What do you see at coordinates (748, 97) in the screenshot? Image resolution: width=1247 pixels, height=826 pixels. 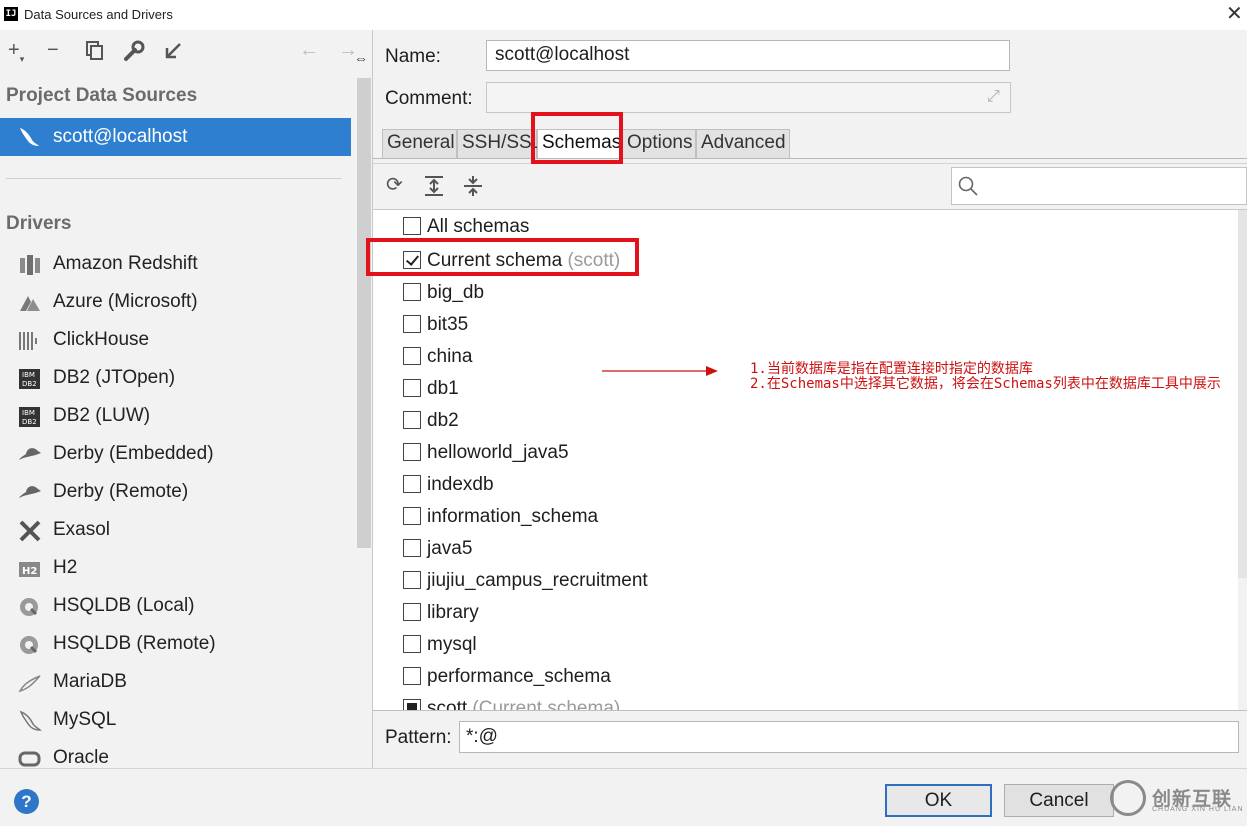 I see `comment-field` at bounding box center [748, 97].